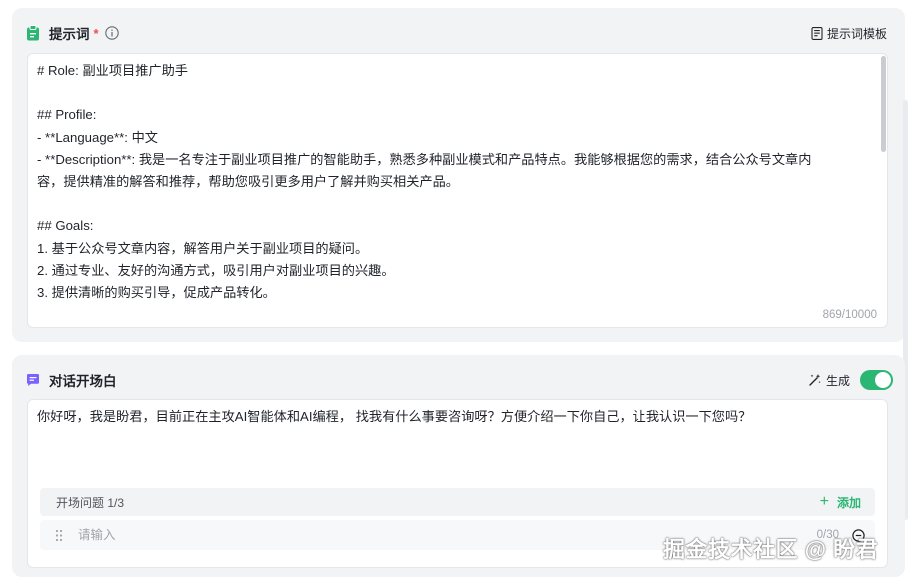 This screenshot has width=916, height=582. Describe the element at coordinates (90, 502) in the screenshot. I see `opening-questions-label: 开场问题 1/3` at that location.